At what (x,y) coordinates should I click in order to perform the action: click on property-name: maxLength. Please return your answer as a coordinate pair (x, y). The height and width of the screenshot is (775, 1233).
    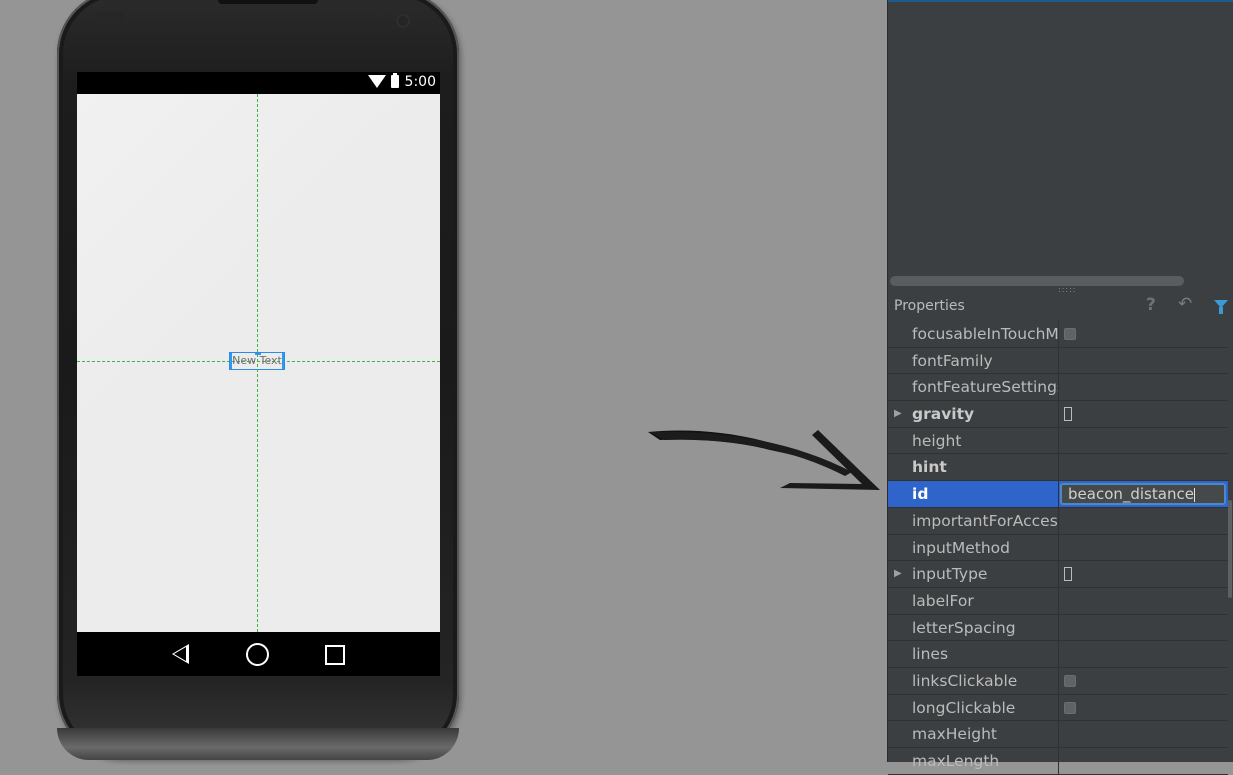
    Looking at the image, I should click on (956, 761).